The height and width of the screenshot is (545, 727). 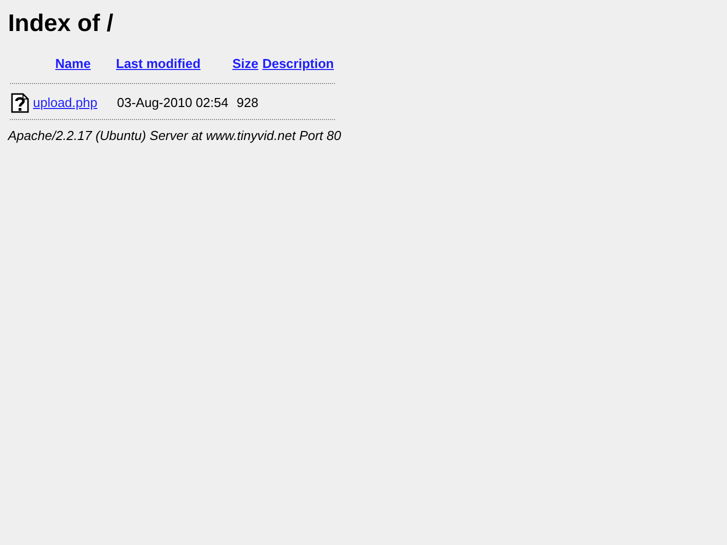 What do you see at coordinates (245, 63) in the screenshot?
I see `column-header-link: Size` at bounding box center [245, 63].